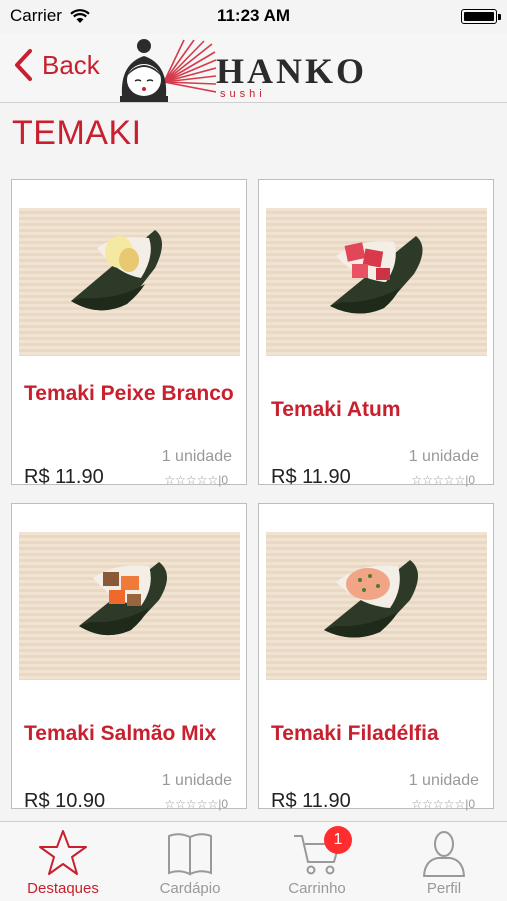  I want to click on product-name: Temaki Filadélfia, so click(355, 733).